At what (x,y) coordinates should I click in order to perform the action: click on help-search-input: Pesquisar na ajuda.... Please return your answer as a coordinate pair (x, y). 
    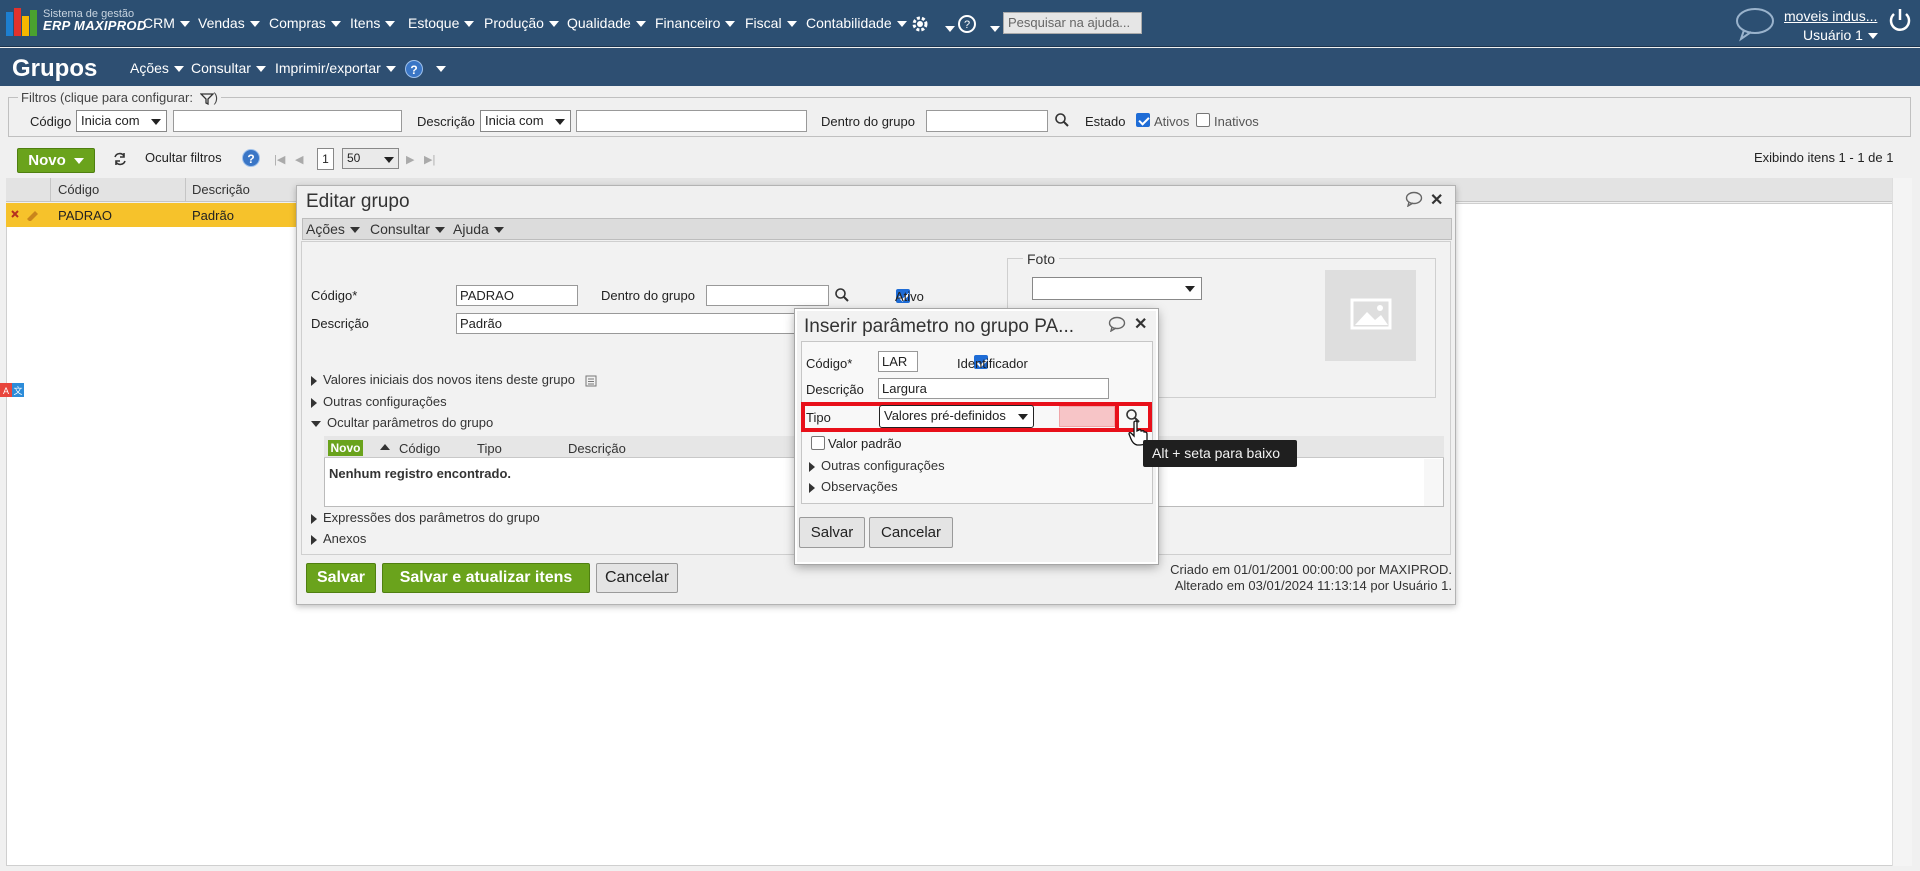
    Looking at the image, I should click on (1072, 23).